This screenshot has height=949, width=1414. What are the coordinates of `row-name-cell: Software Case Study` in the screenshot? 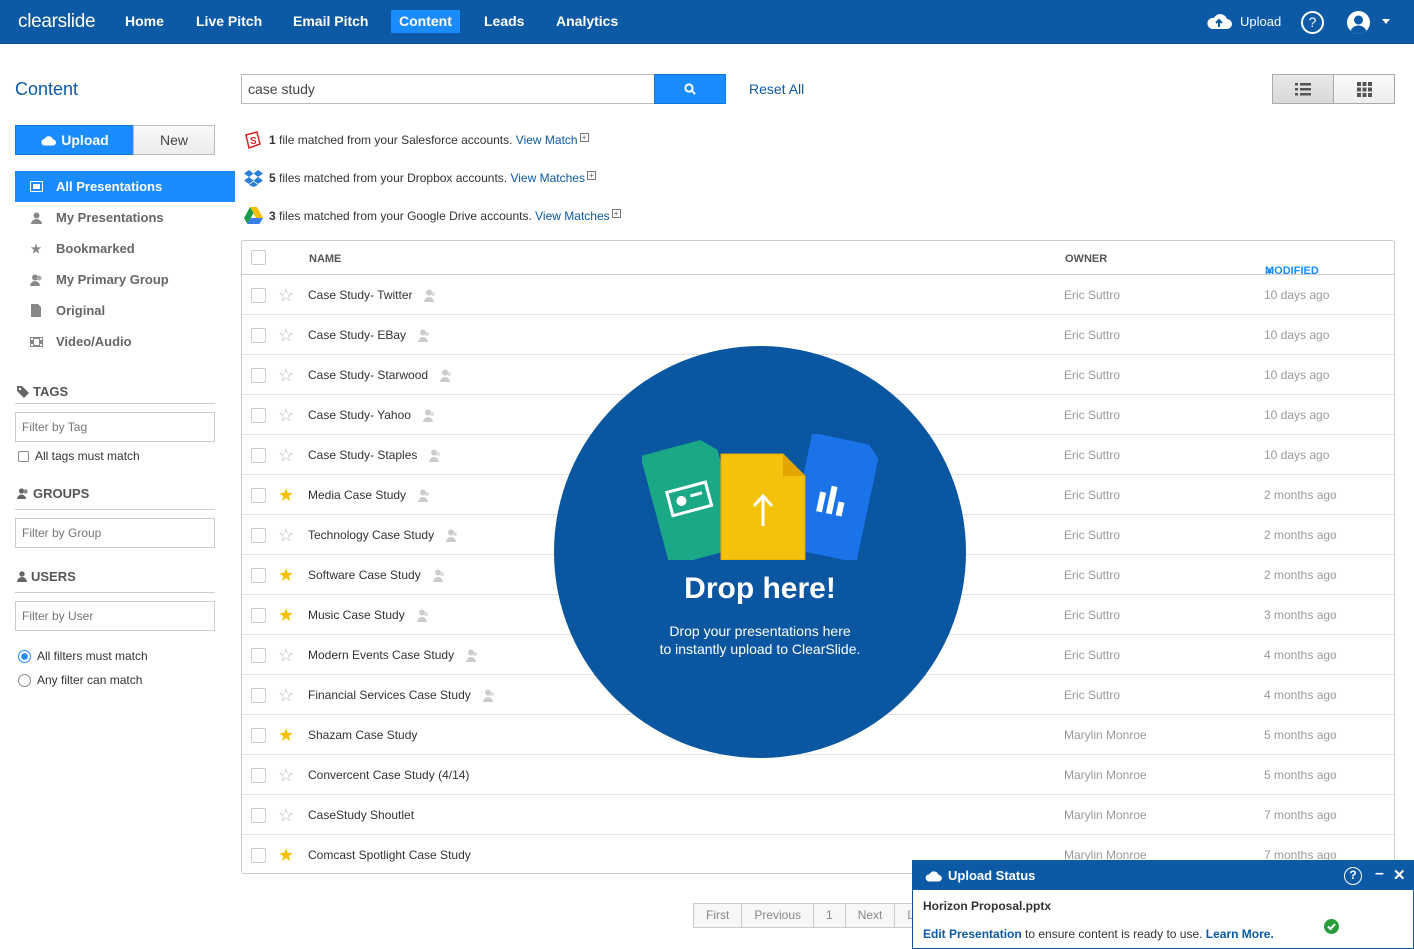 It's located at (377, 575).